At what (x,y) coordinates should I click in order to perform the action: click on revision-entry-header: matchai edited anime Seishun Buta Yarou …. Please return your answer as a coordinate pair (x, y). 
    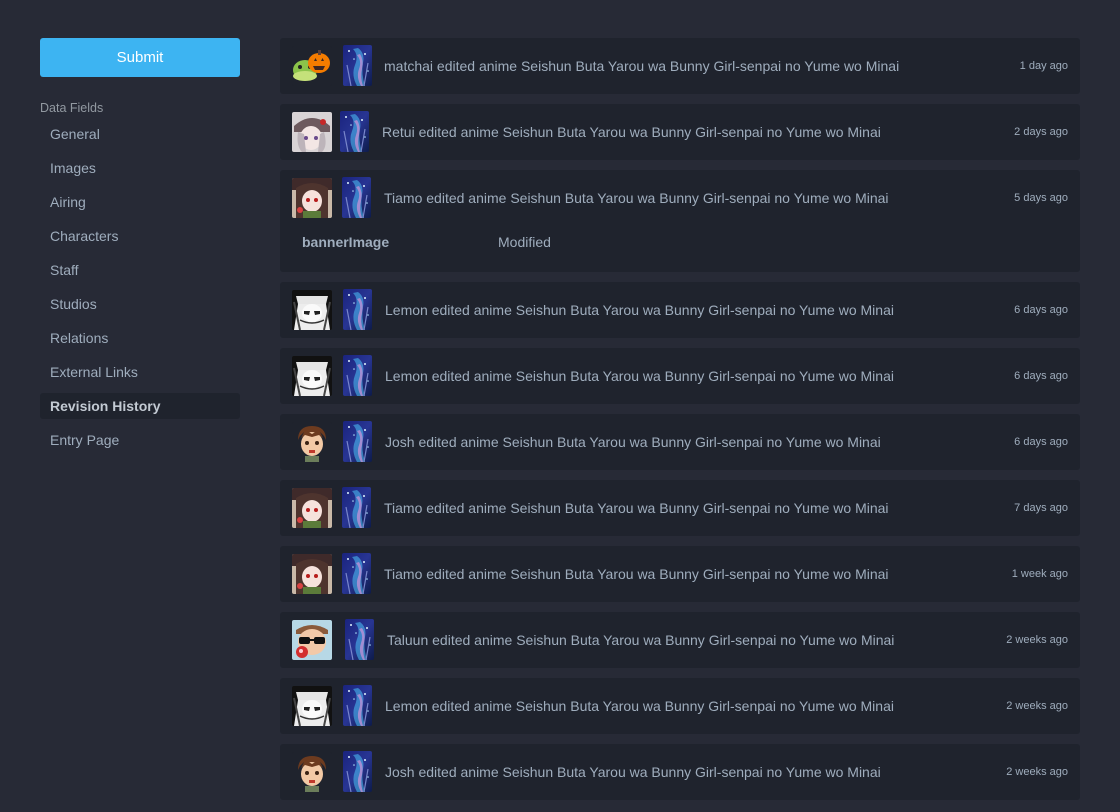
    Looking at the image, I should click on (680, 66).